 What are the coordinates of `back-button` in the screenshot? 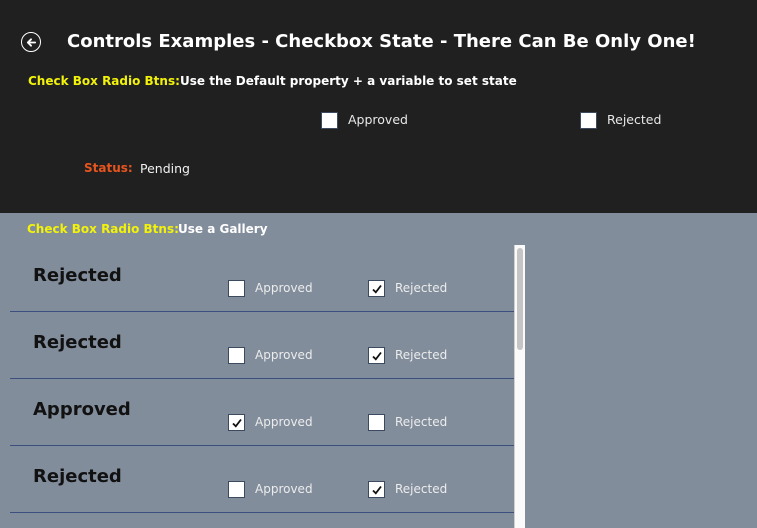 It's located at (31, 42).